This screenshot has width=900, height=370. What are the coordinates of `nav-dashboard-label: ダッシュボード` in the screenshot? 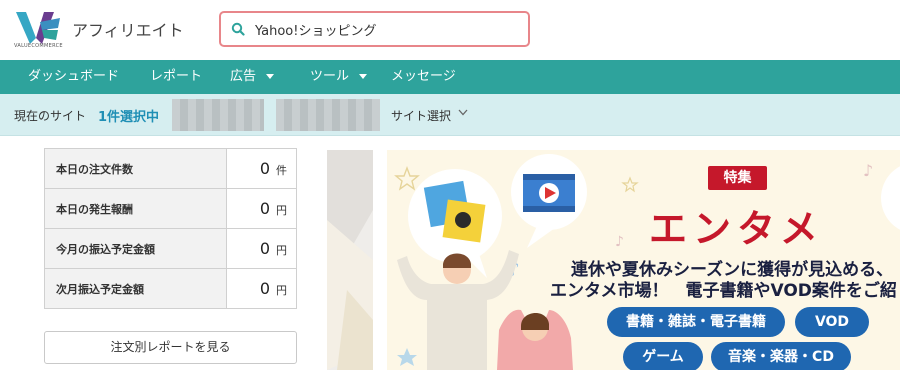 It's located at (74, 76).